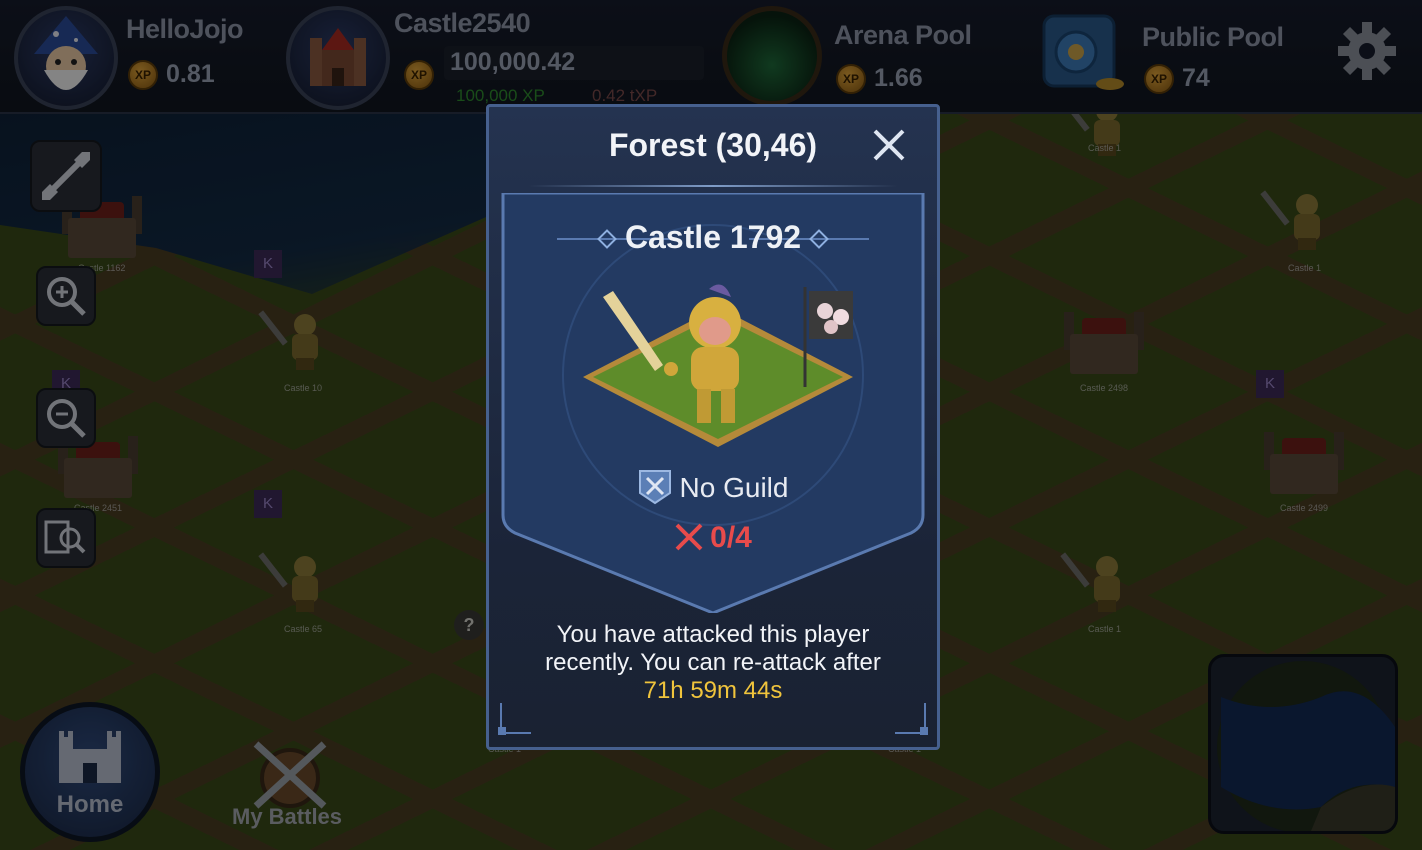 The height and width of the screenshot is (850, 1422). What do you see at coordinates (713, 690) in the screenshot?
I see `reattack-timer: 71h 59m 44s` at bounding box center [713, 690].